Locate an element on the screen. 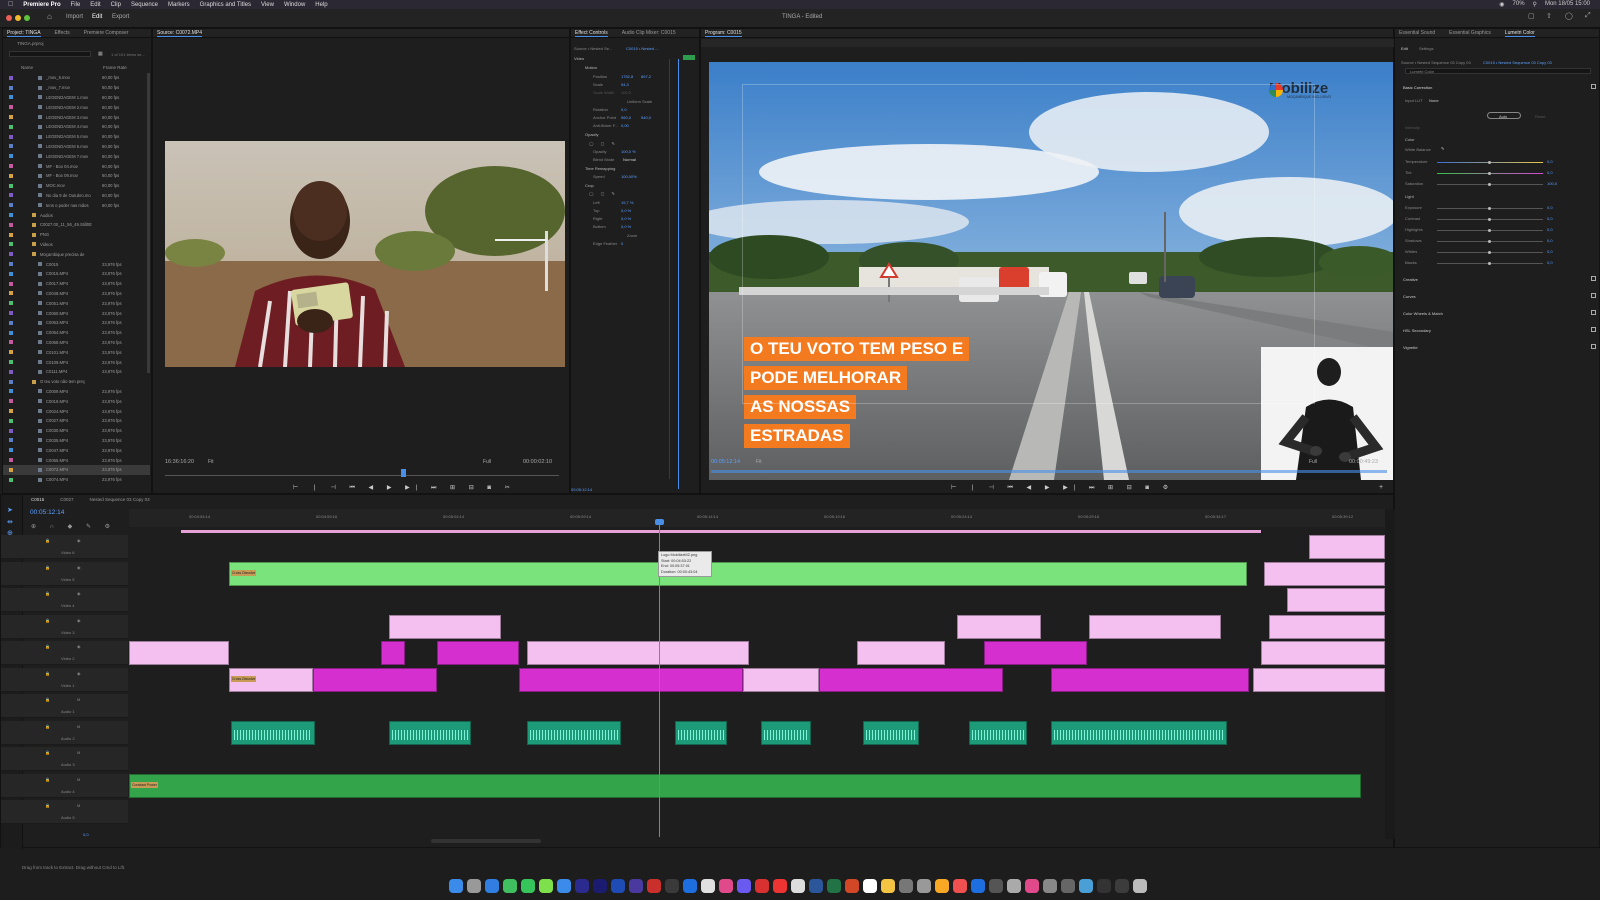 The image size is (1600, 900). tab-premiere-composer: Premiere Composer is located at coordinates (106, 33).